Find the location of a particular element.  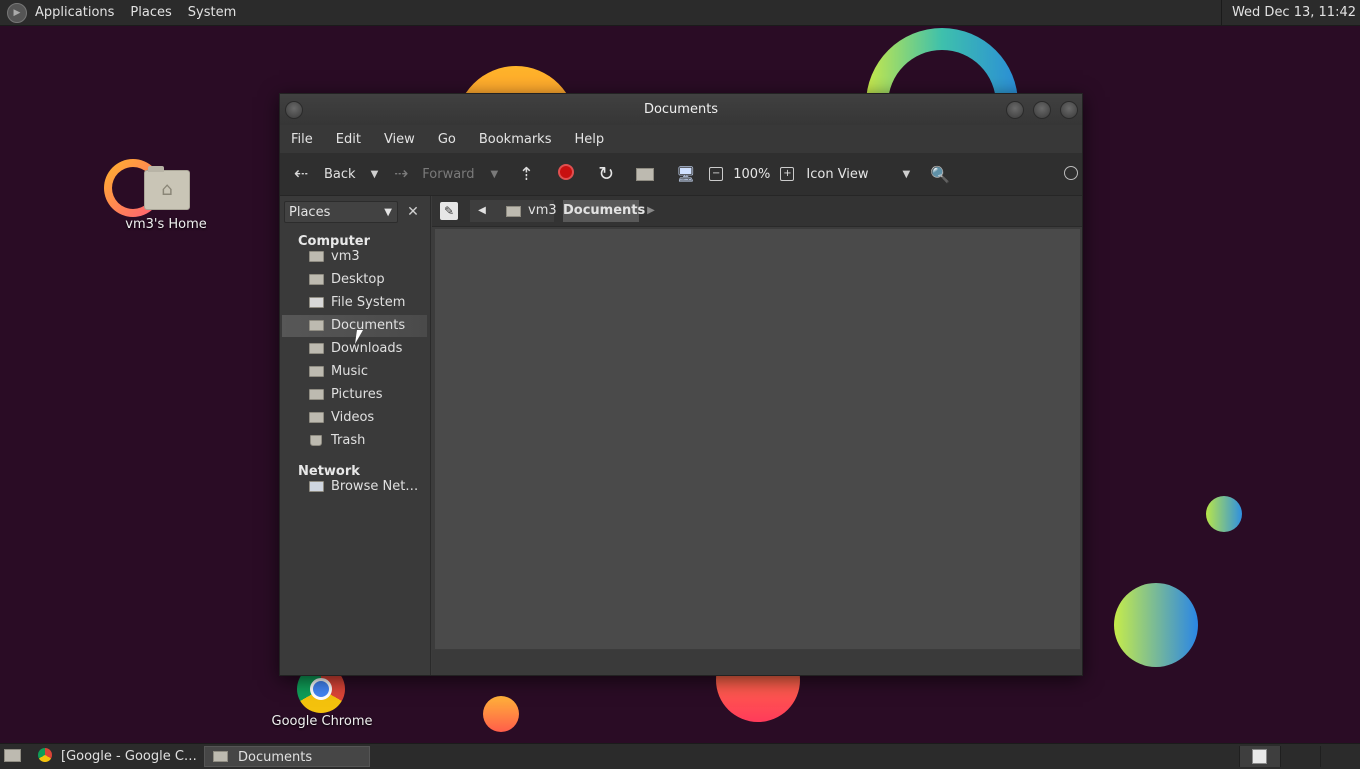

window-title: Documents is located at coordinates (681, 109).